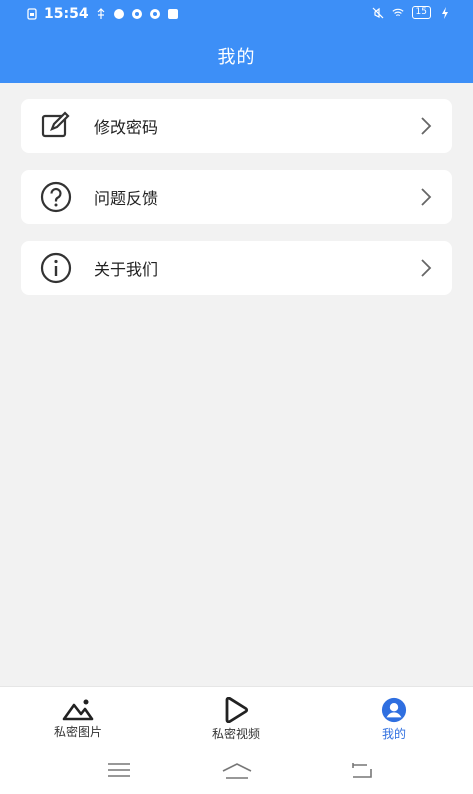 This screenshot has width=473, height=794. Describe the element at coordinates (361, 771) in the screenshot. I see `back-icon` at that location.